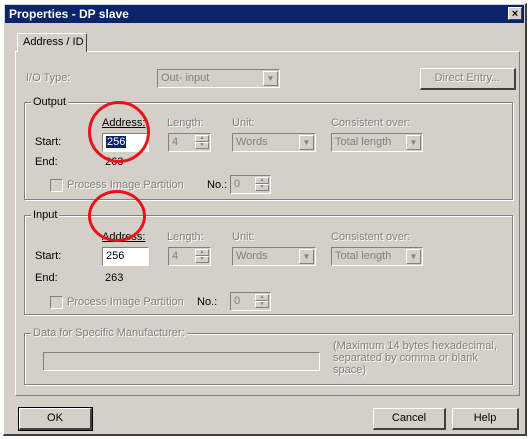  I want to click on output-unit-label: Unit:, so click(243, 123).